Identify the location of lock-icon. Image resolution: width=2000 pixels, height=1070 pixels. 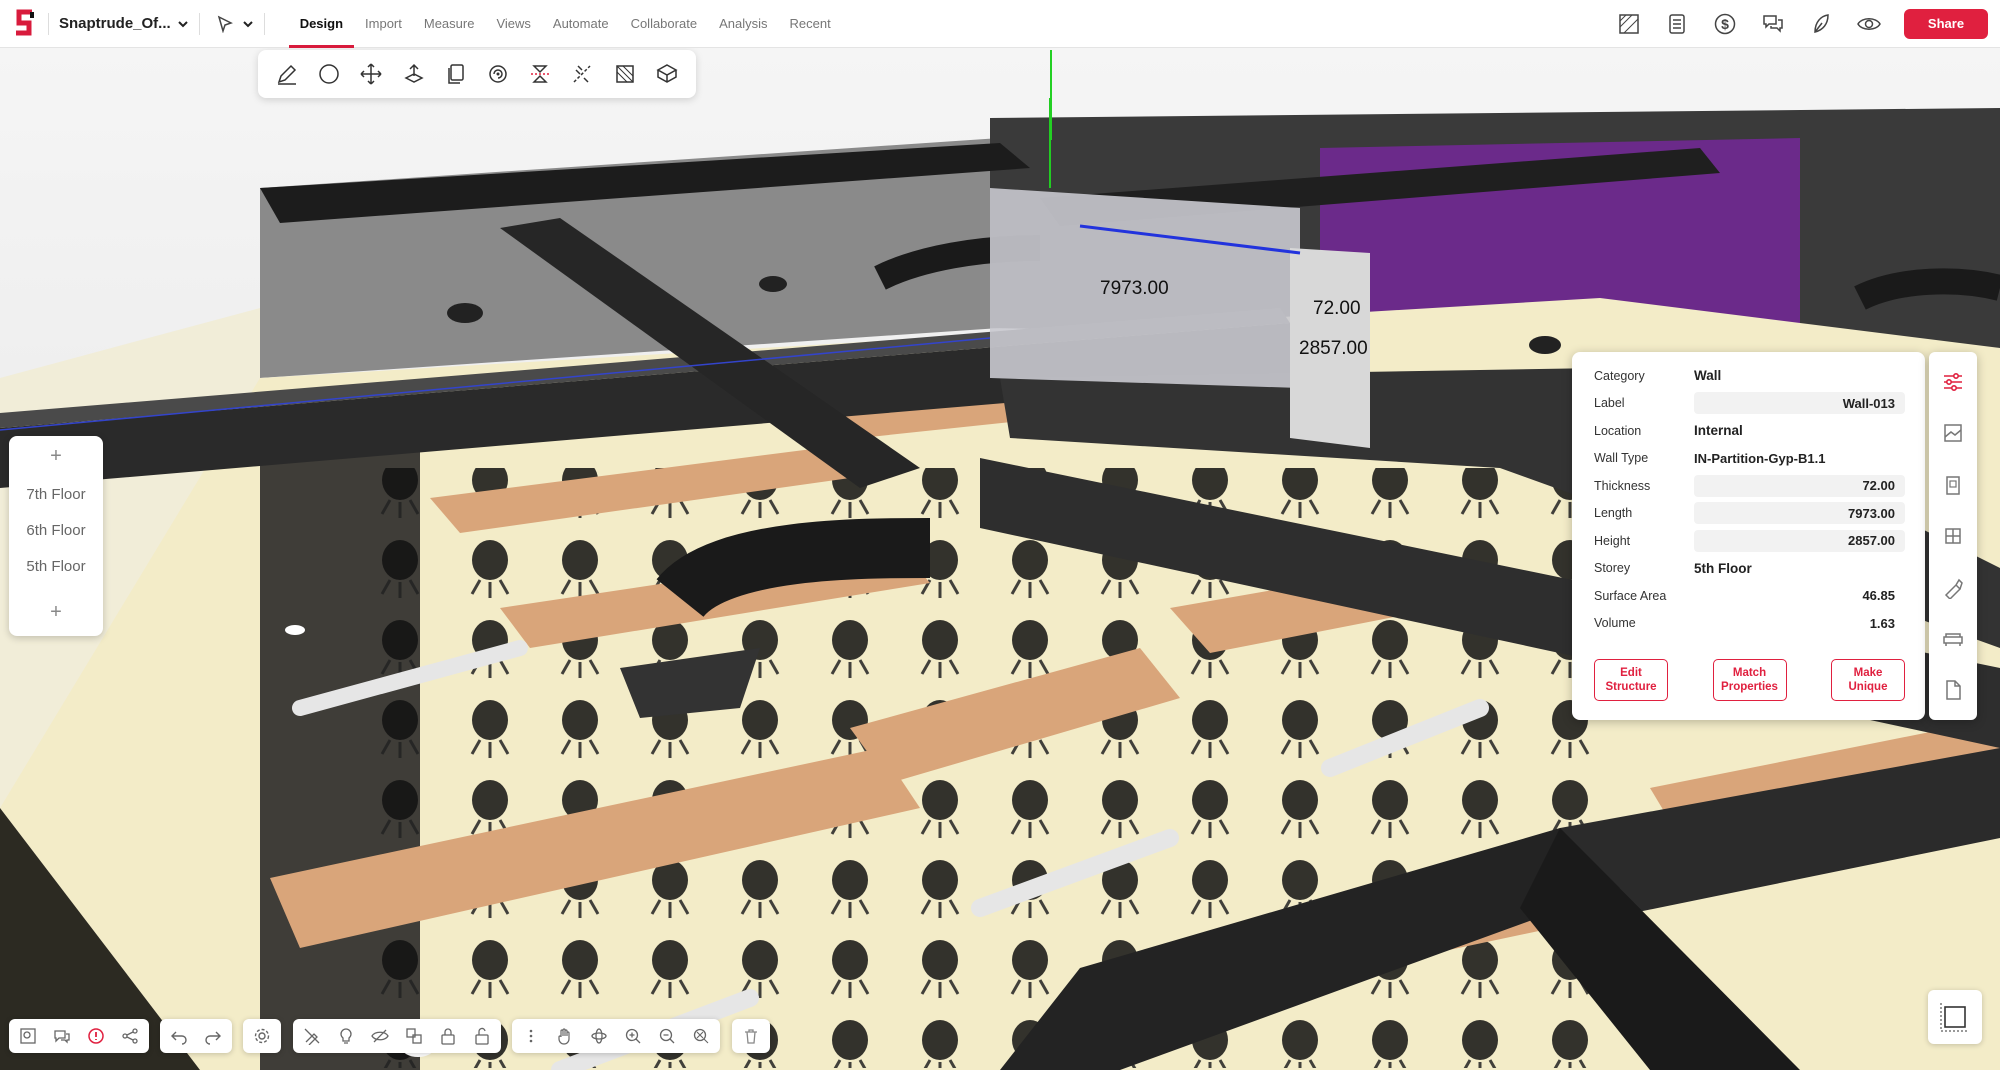
(448, 1036).